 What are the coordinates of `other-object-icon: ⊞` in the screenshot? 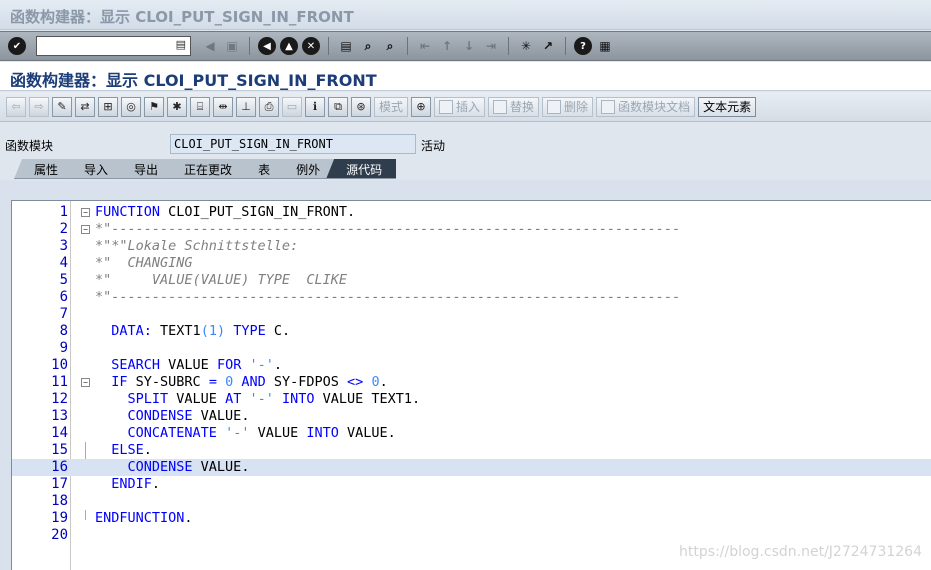 It's located at (108, 106).